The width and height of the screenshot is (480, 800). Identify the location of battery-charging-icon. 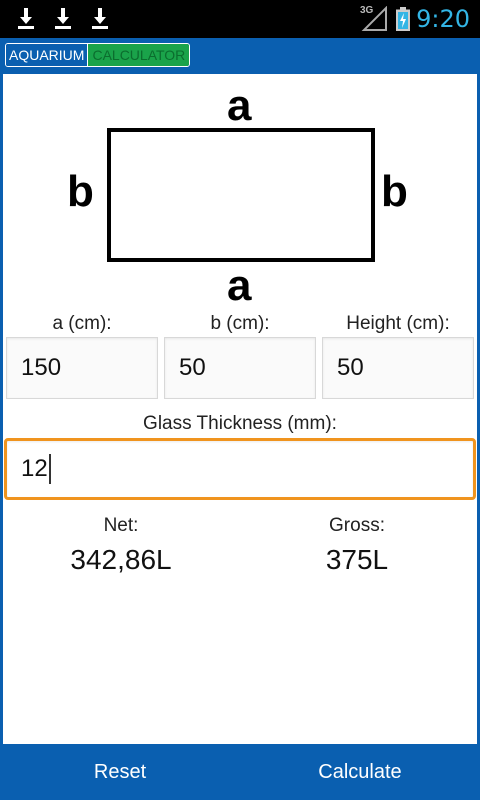
(403, 19).